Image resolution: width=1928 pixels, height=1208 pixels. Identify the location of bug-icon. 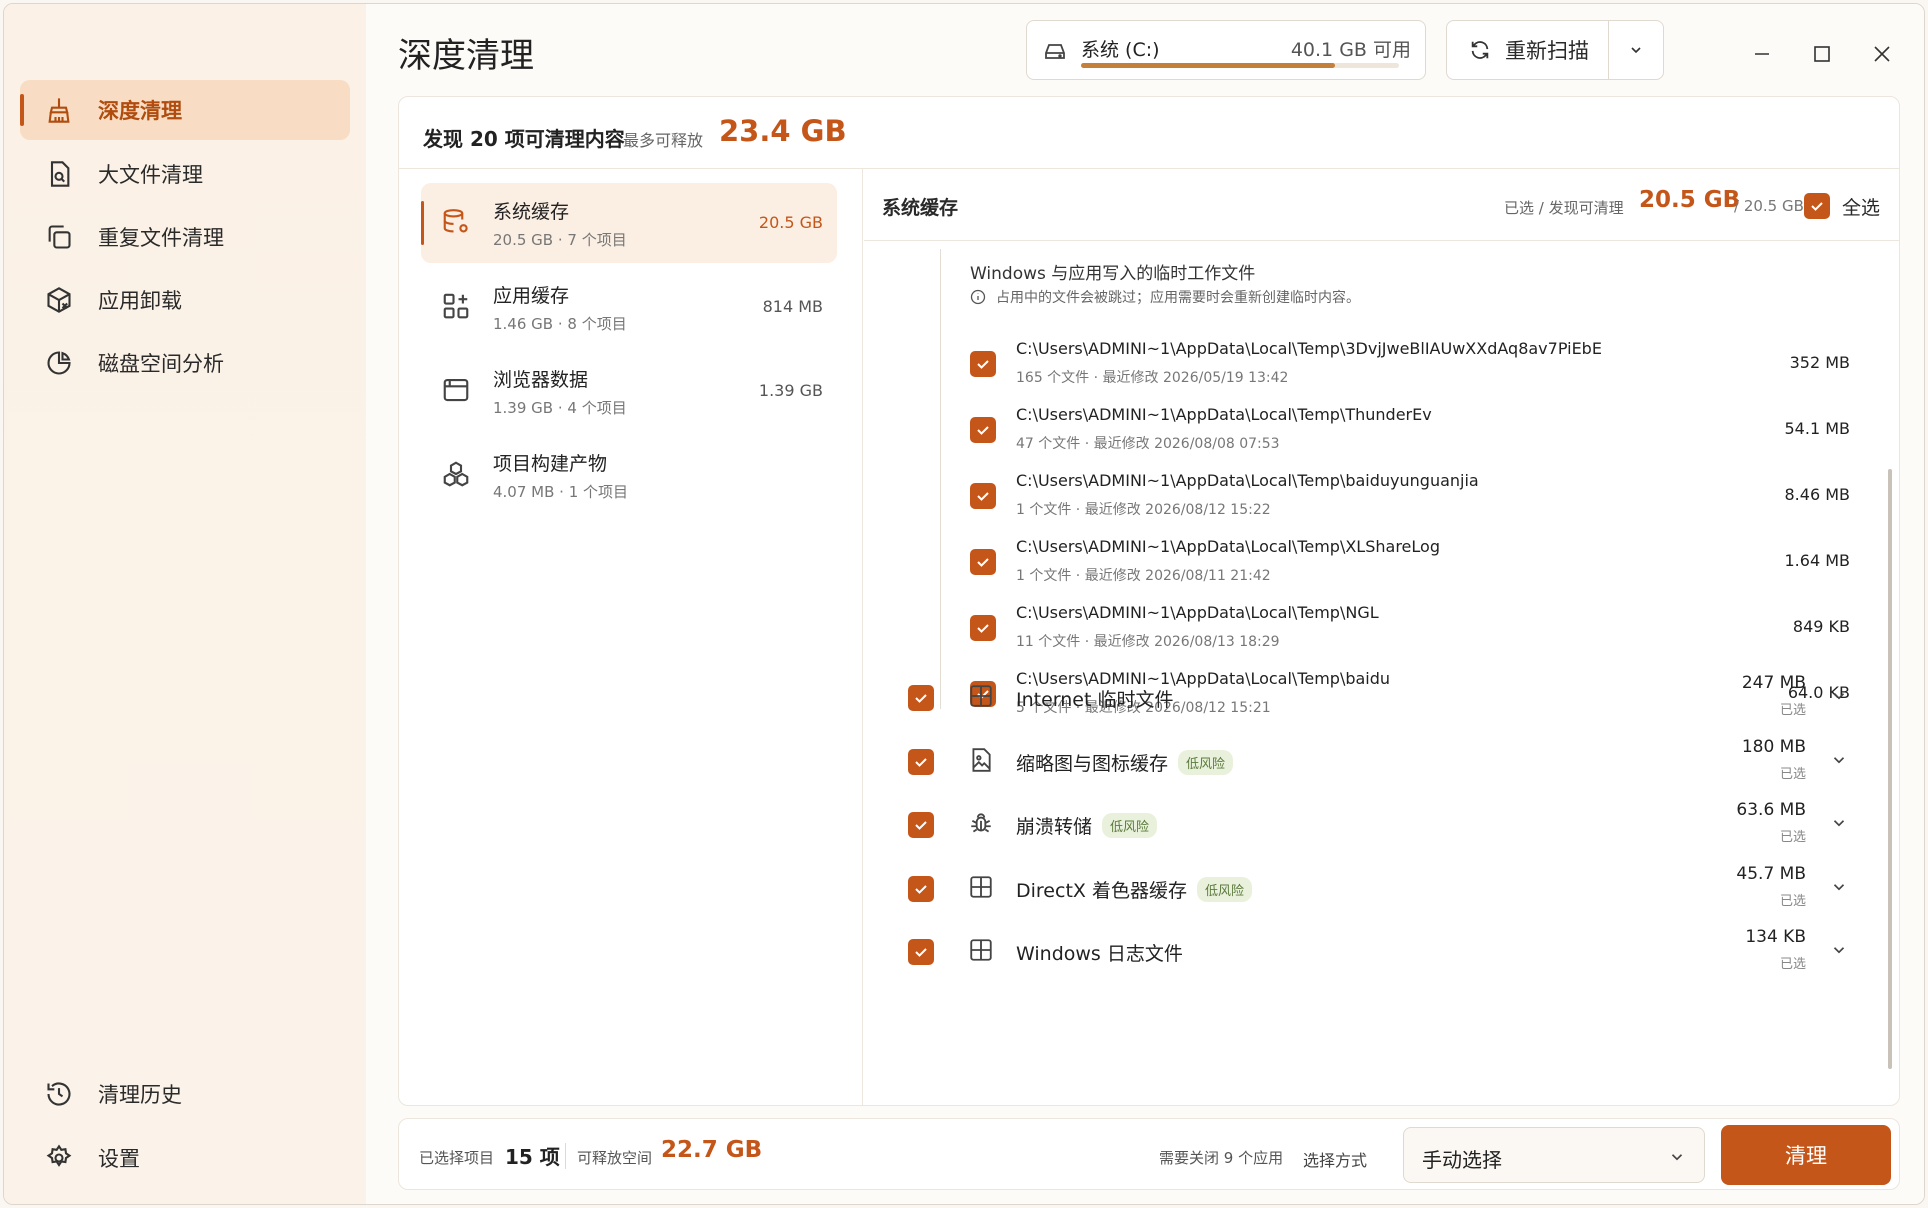
(983, 825).